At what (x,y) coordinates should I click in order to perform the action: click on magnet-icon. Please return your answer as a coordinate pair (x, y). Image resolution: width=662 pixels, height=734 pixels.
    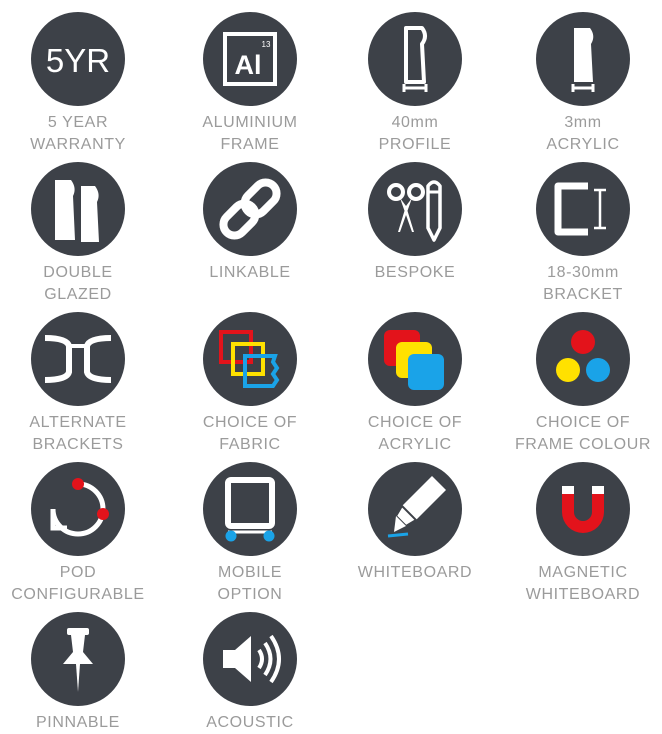
    Looking at the image, I should click on (583, 509).